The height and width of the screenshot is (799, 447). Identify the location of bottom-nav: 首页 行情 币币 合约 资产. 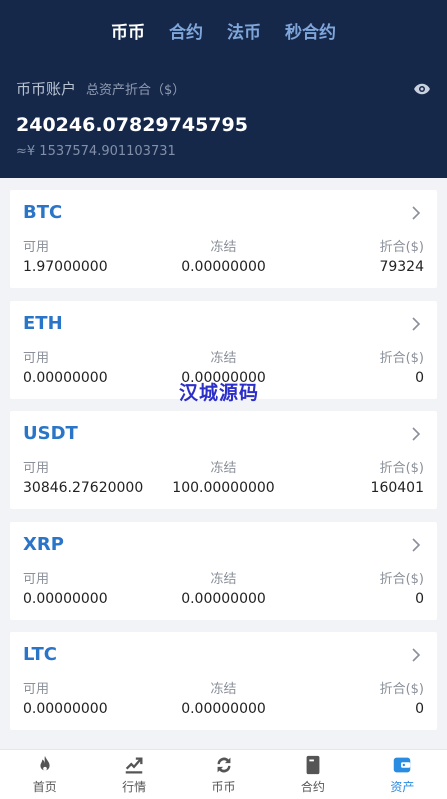
(223, 774).